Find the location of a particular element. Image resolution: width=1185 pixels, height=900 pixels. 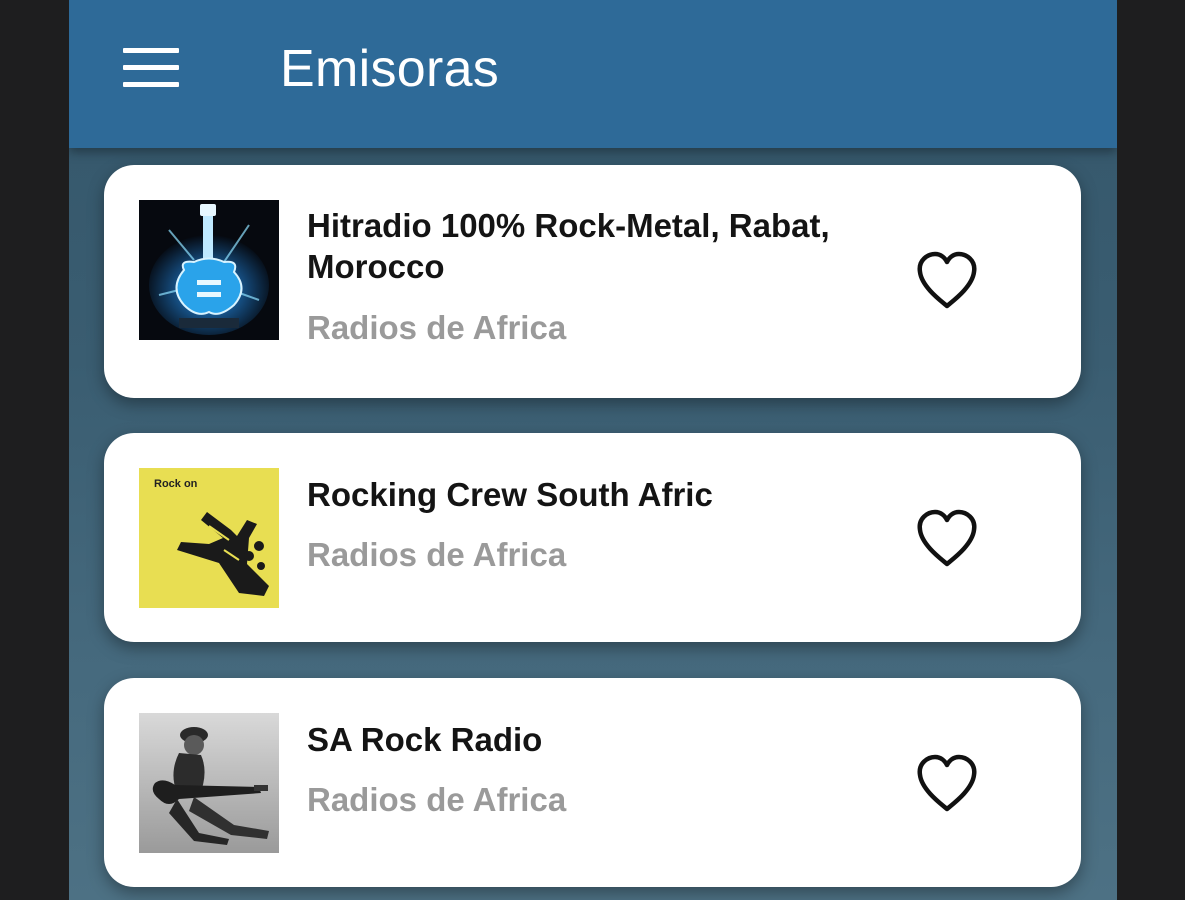

station-thumbnail: Rock on is located at coordinates (209, 538).